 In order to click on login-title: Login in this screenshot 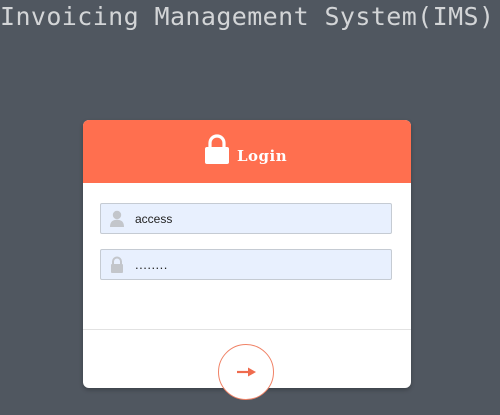, I will do `click(262, 156)`.